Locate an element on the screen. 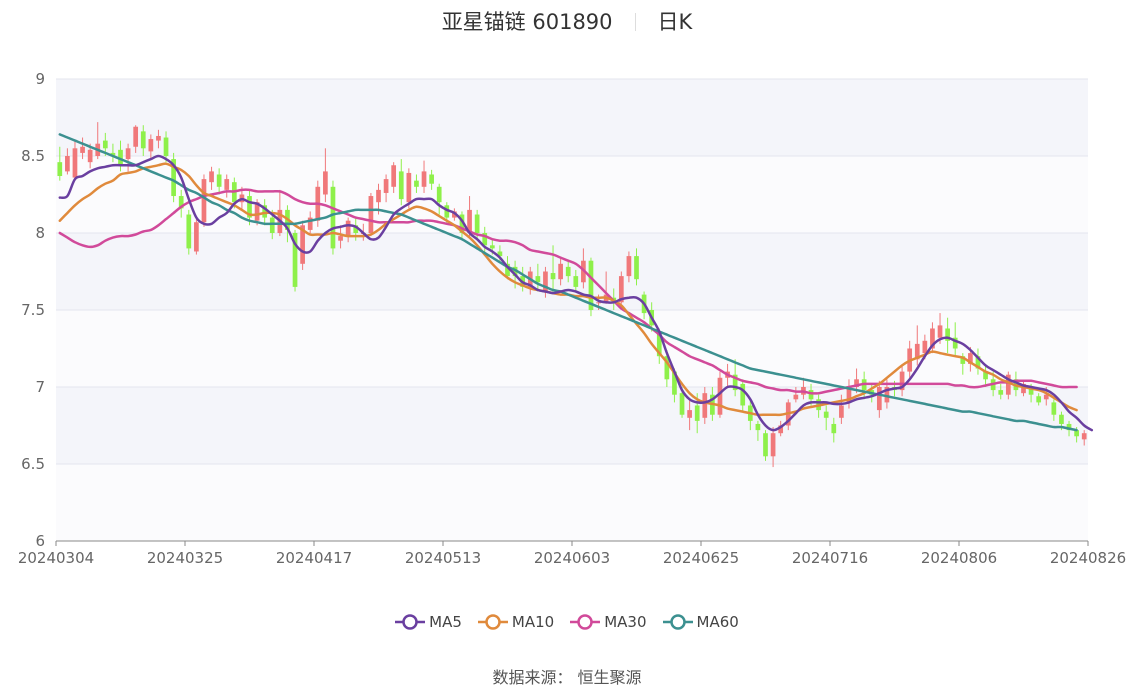 This screenshot has height=689, width=1134. y-tick-label: 7.5 is located at coordinates (33, 310).